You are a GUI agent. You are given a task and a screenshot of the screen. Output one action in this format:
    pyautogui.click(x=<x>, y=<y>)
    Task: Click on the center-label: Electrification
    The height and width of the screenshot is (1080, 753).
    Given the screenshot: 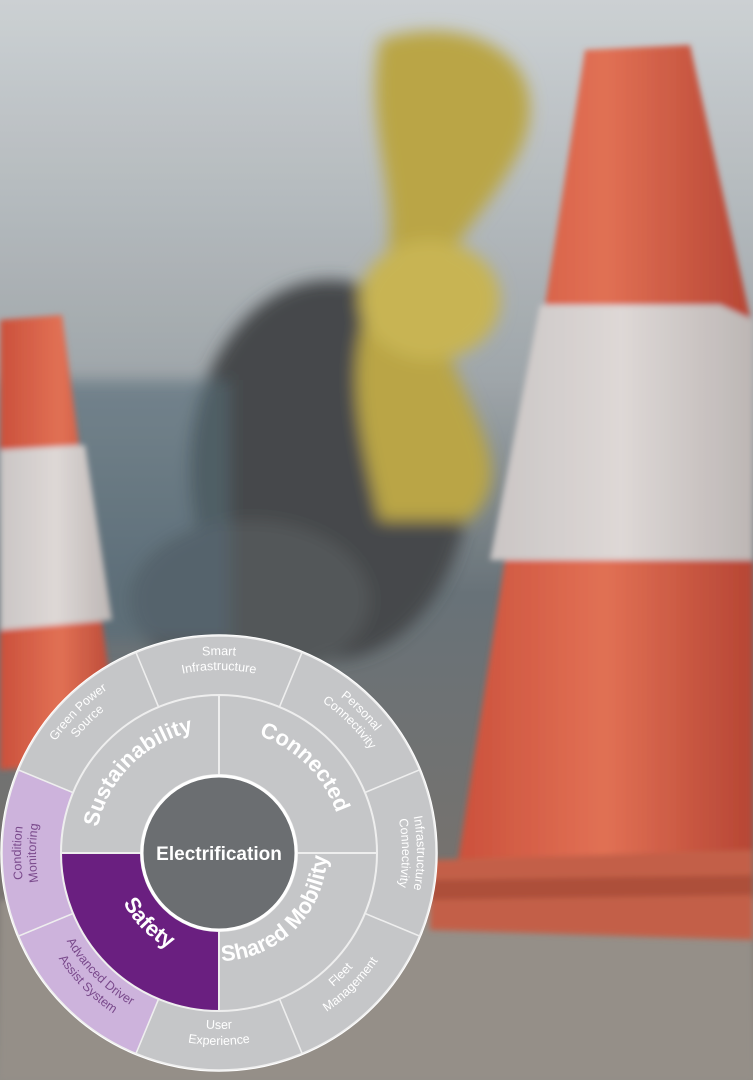 What is the action you would take?
    pyautogui.click(x=219, y=854)
    